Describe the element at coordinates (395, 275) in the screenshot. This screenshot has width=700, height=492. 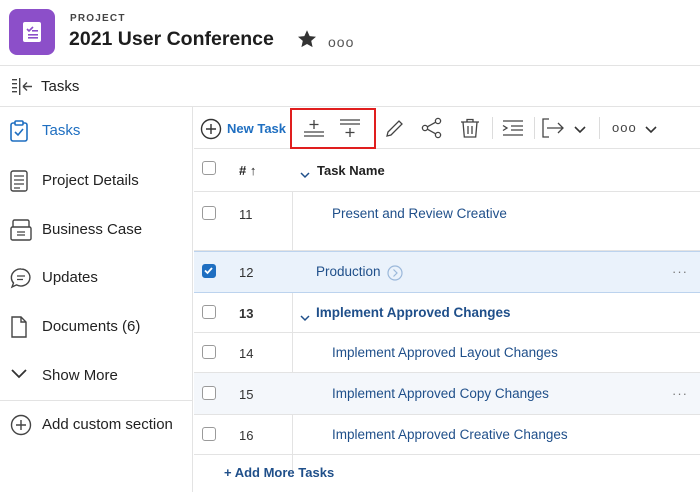
I see `chevron-right-circle-icon` at that location.